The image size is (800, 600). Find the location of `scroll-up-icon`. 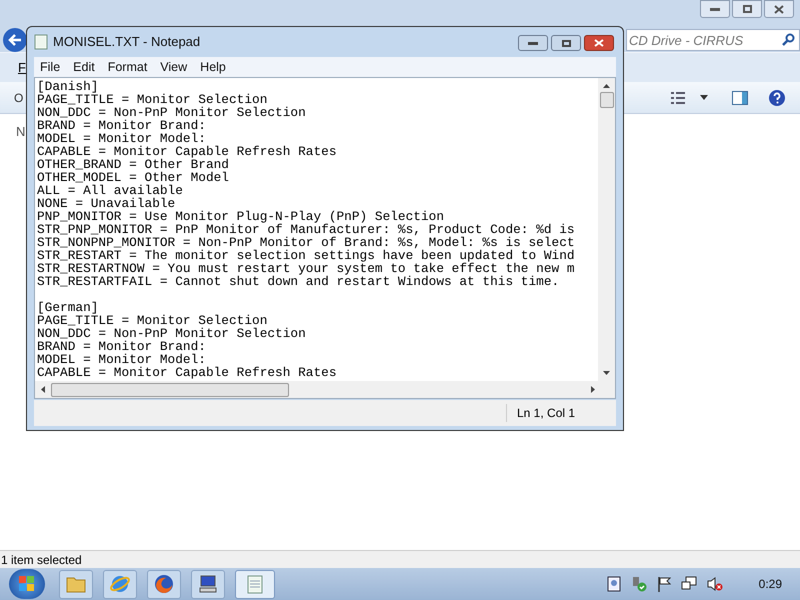

scroll-up-icon is located at coordinates (606, 86).